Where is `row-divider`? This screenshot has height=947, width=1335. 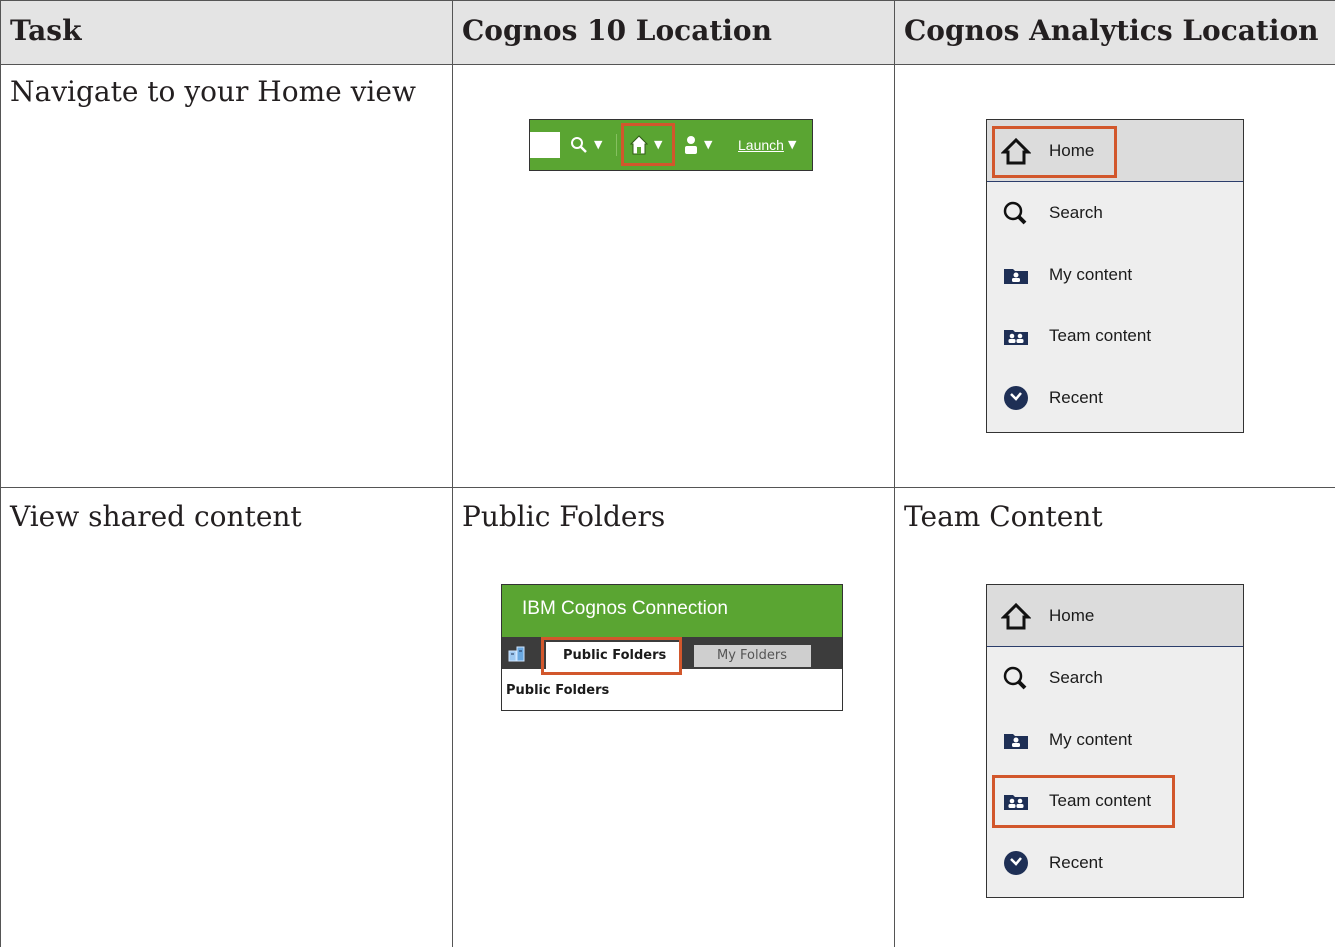
row-divider is located at coordinates (667, 487).